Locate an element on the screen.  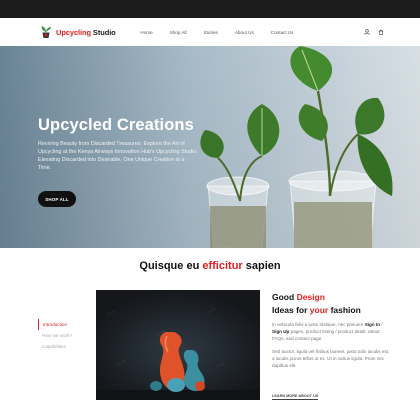
logo: Upcycling Studio is located at coordinates (78, 32).